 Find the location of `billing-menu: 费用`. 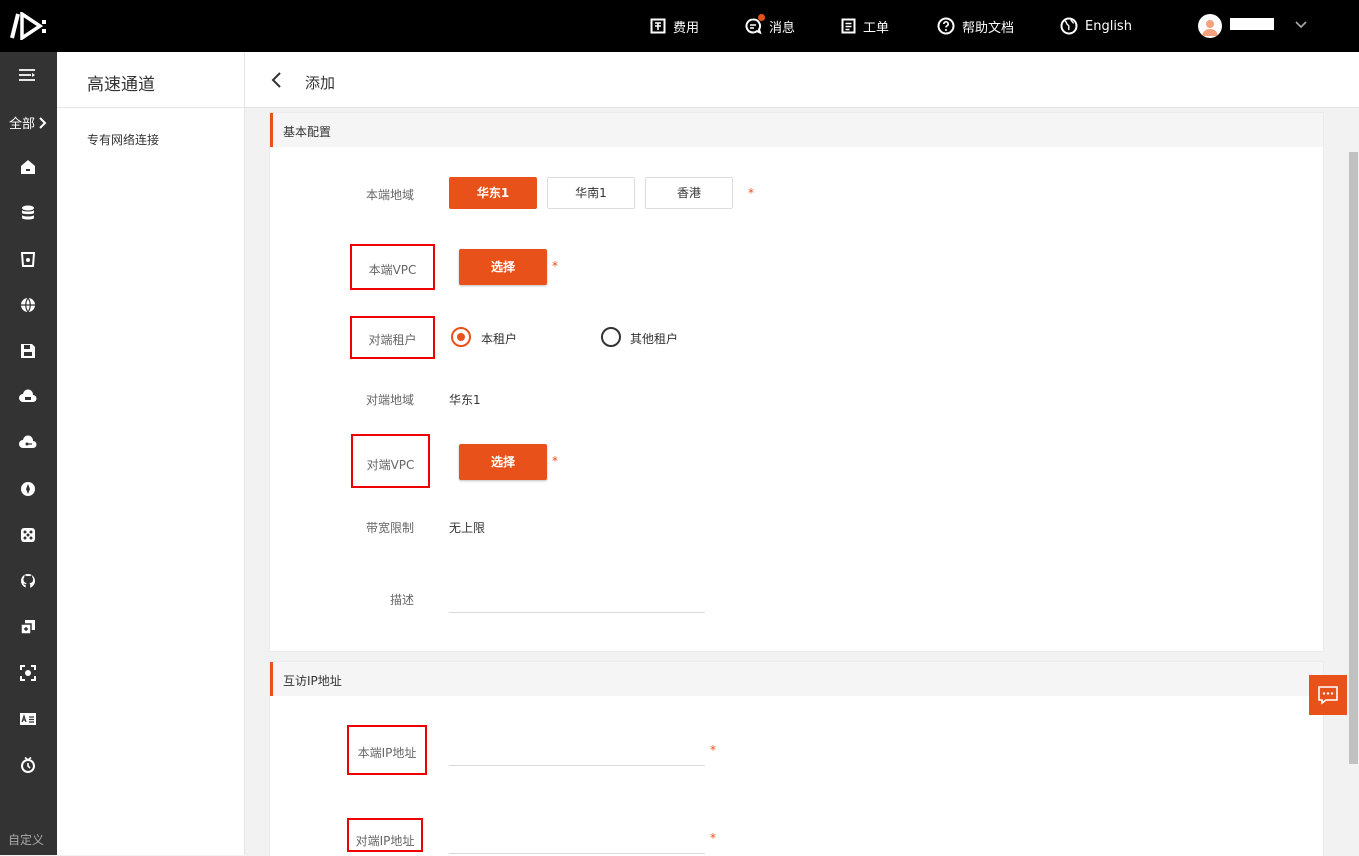

billing-menu: 费用 is located at coordinates (674, 26).